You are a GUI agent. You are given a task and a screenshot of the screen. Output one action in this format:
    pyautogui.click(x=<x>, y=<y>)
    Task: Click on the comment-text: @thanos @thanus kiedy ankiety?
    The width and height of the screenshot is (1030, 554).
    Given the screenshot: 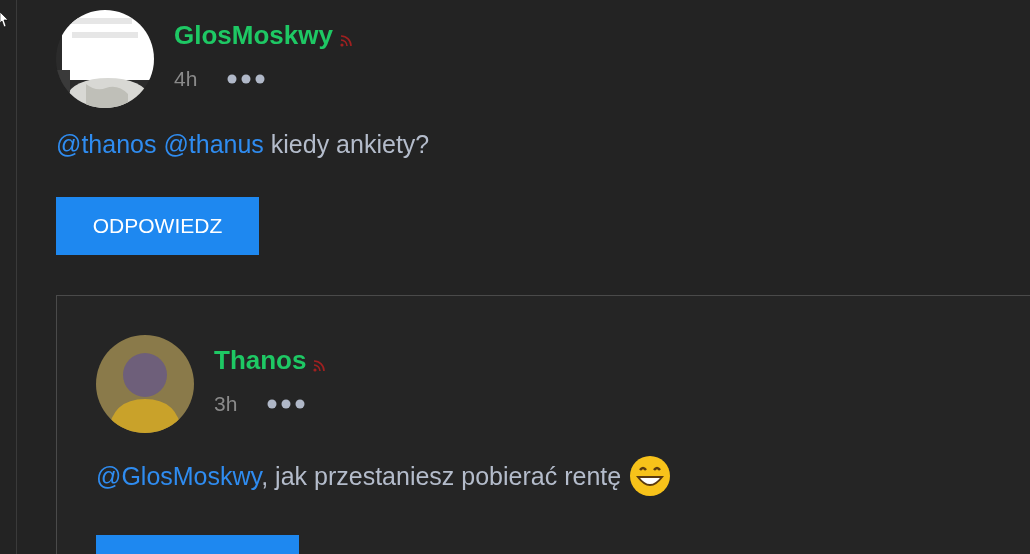 What is the action you would take?
    pyautogui.click(x=243, y=144)
    